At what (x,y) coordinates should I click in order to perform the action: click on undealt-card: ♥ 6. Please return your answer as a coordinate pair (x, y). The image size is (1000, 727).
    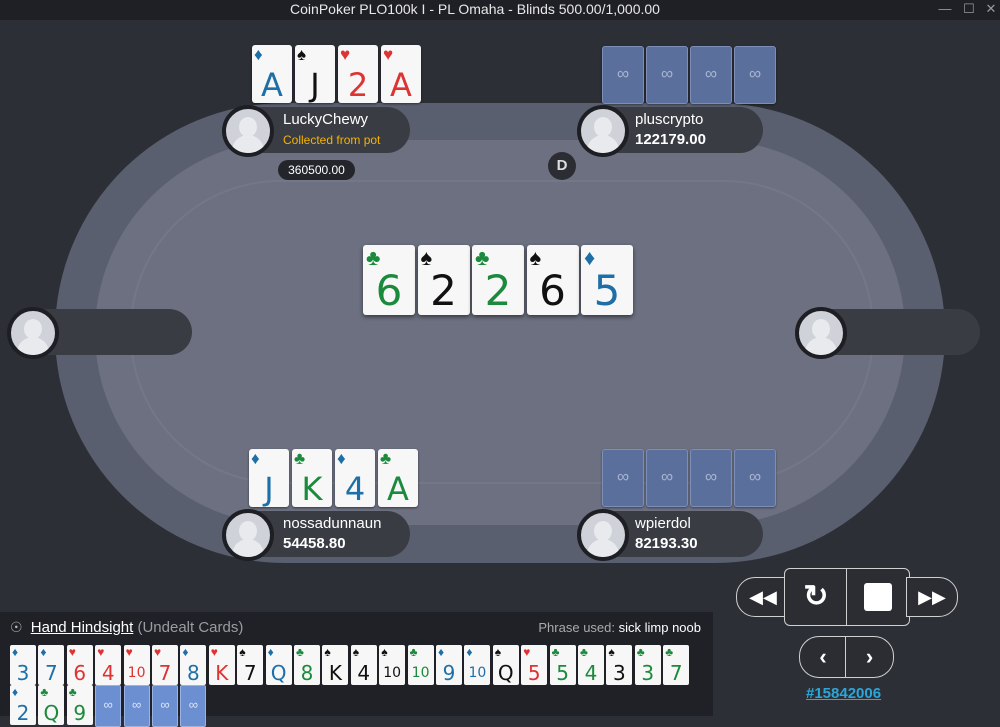
    Looking at the image, I should click on (79, 665).